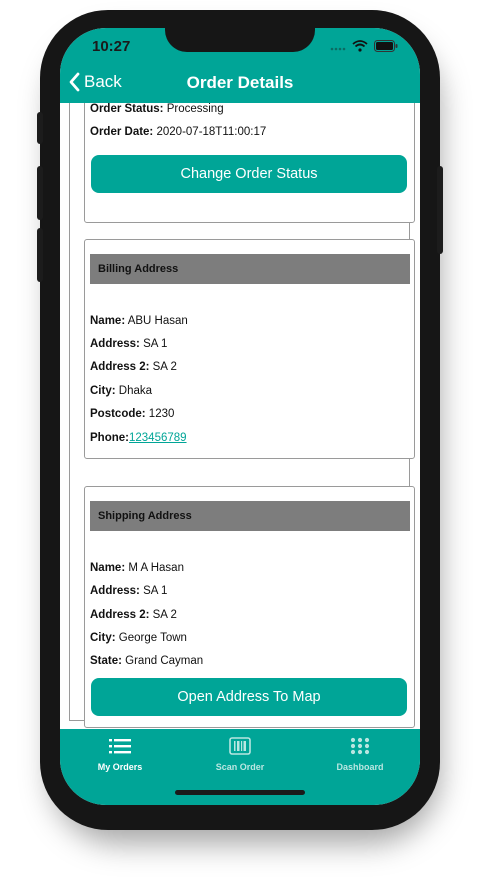 This screenshot has width=480, height=880. What do you see at coordinates (157, 321) in the screenshot?
I see `billing-name-value: ABU Hasan` at bounding box center [157, 321].